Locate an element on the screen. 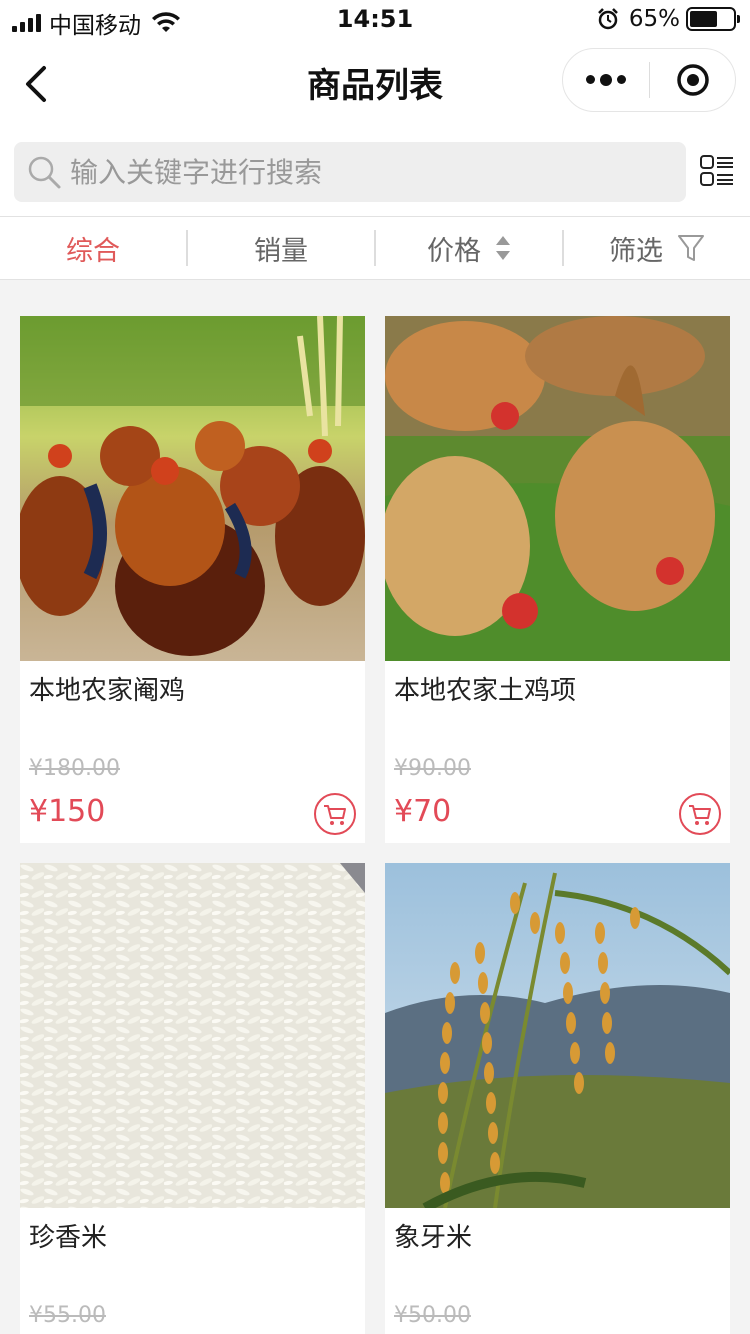  product-name: 本地农家土鸡项 is located at coordinates (485, 691).